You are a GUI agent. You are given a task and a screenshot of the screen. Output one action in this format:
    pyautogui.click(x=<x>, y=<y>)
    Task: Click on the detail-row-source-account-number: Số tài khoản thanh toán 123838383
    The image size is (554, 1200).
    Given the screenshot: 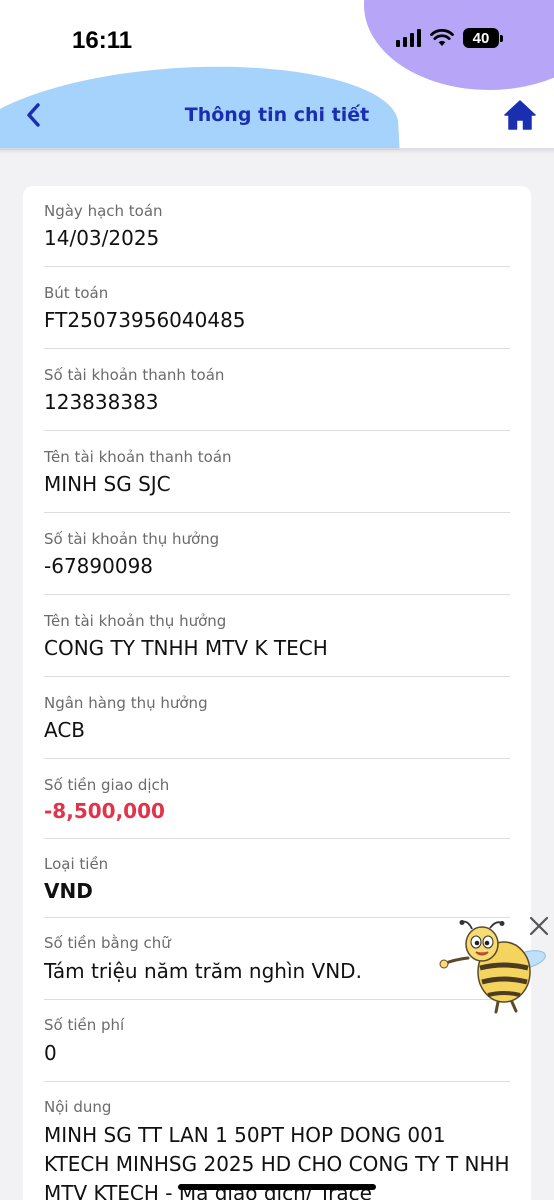 What is the action you would take?
    pyautogui.click(x=277, y=390)
    